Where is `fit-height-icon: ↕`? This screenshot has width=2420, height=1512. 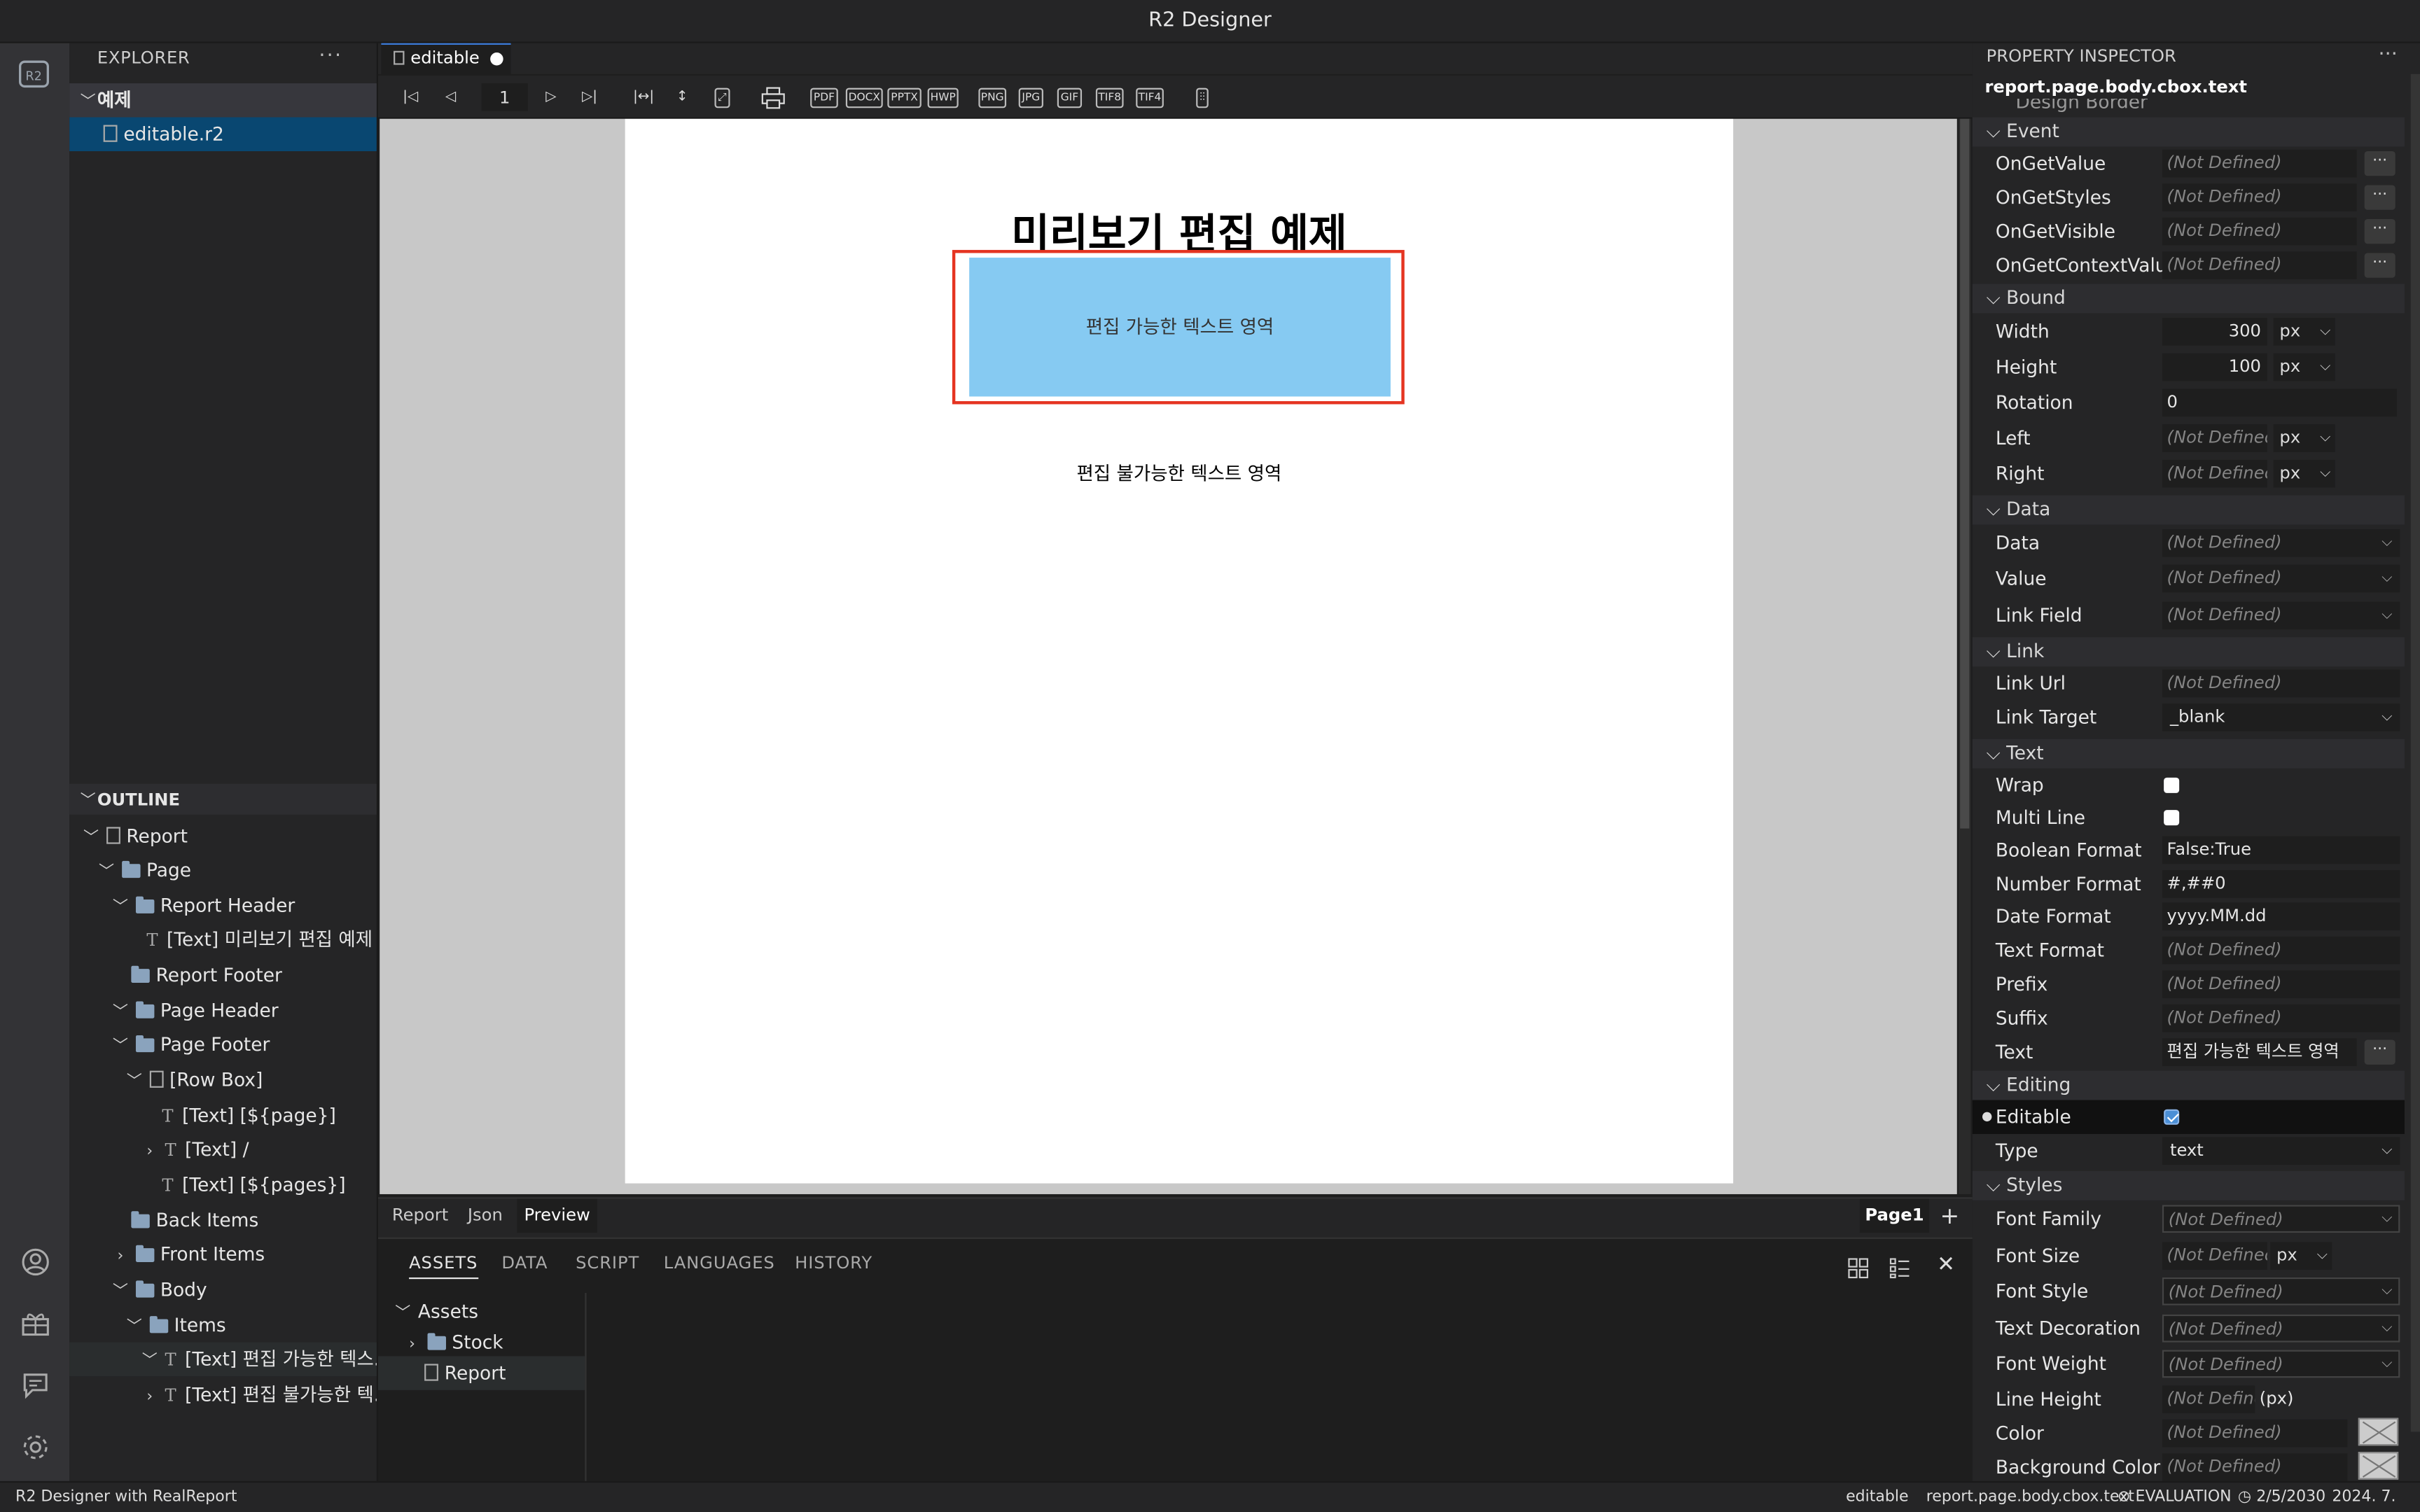
fit-height-icon: ↕ is located at coordinates (682, 97).